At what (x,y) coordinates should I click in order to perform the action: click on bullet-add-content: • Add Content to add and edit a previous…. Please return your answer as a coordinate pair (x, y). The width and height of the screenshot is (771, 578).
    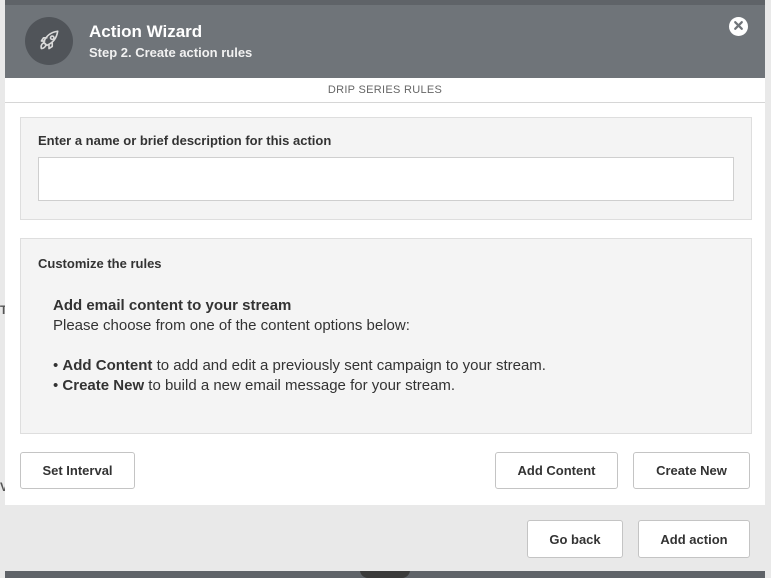
    Looking at the image, I should click on (299, 365).